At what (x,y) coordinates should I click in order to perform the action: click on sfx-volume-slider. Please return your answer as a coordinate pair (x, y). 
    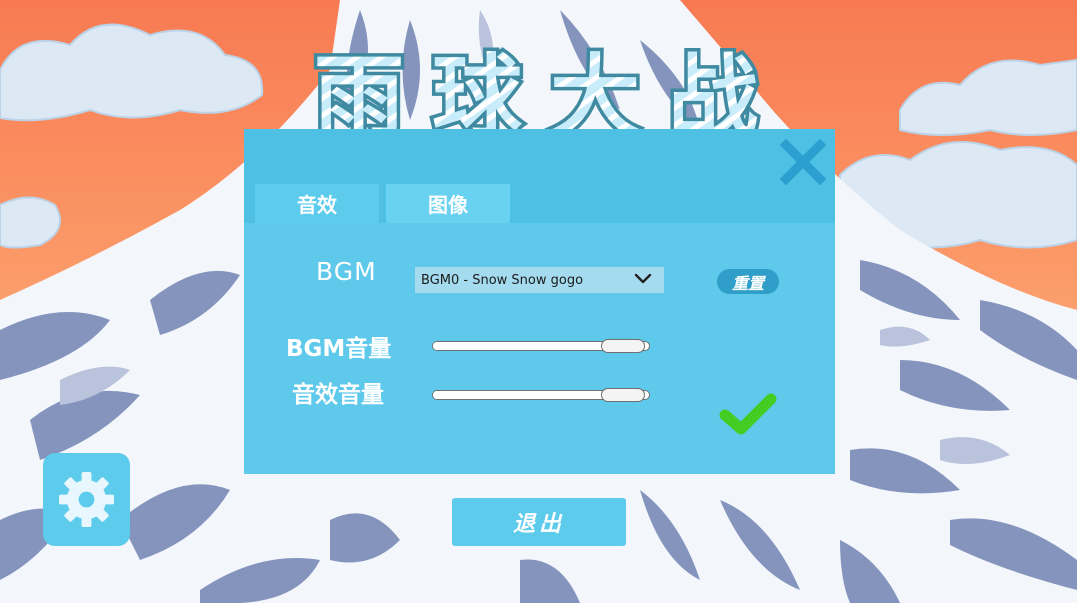
    Looking at the image, I should click on (541, 395).